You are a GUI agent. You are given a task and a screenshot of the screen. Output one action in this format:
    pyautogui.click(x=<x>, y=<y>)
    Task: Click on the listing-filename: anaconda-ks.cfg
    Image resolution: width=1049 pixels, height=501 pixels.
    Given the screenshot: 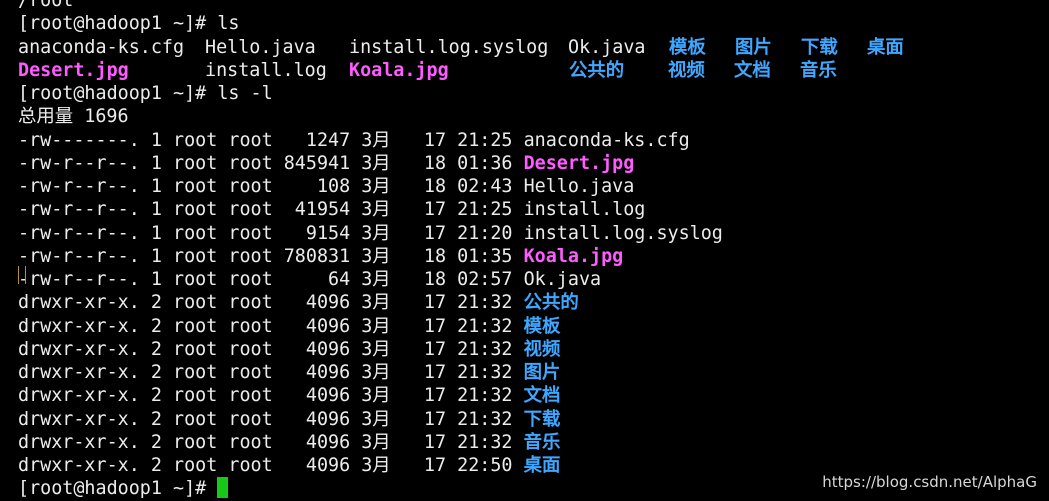 What is the action you would take?
    pyautogui.click(x=606, y=140)
    